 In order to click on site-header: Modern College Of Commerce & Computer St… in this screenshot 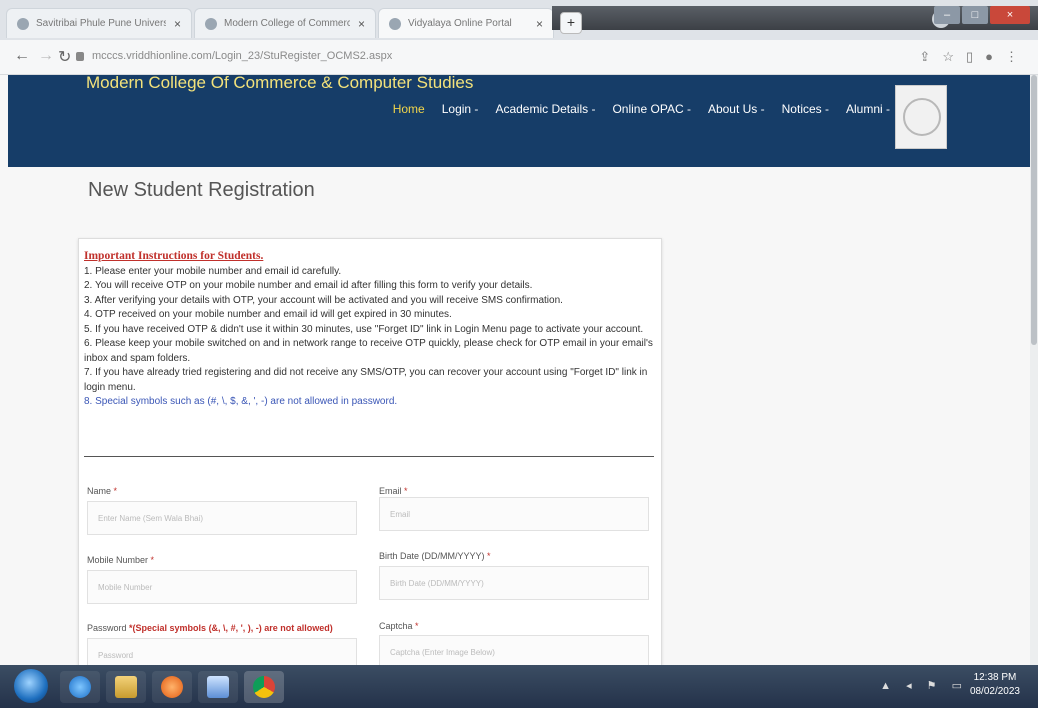, I will do `click(519, 121)`.